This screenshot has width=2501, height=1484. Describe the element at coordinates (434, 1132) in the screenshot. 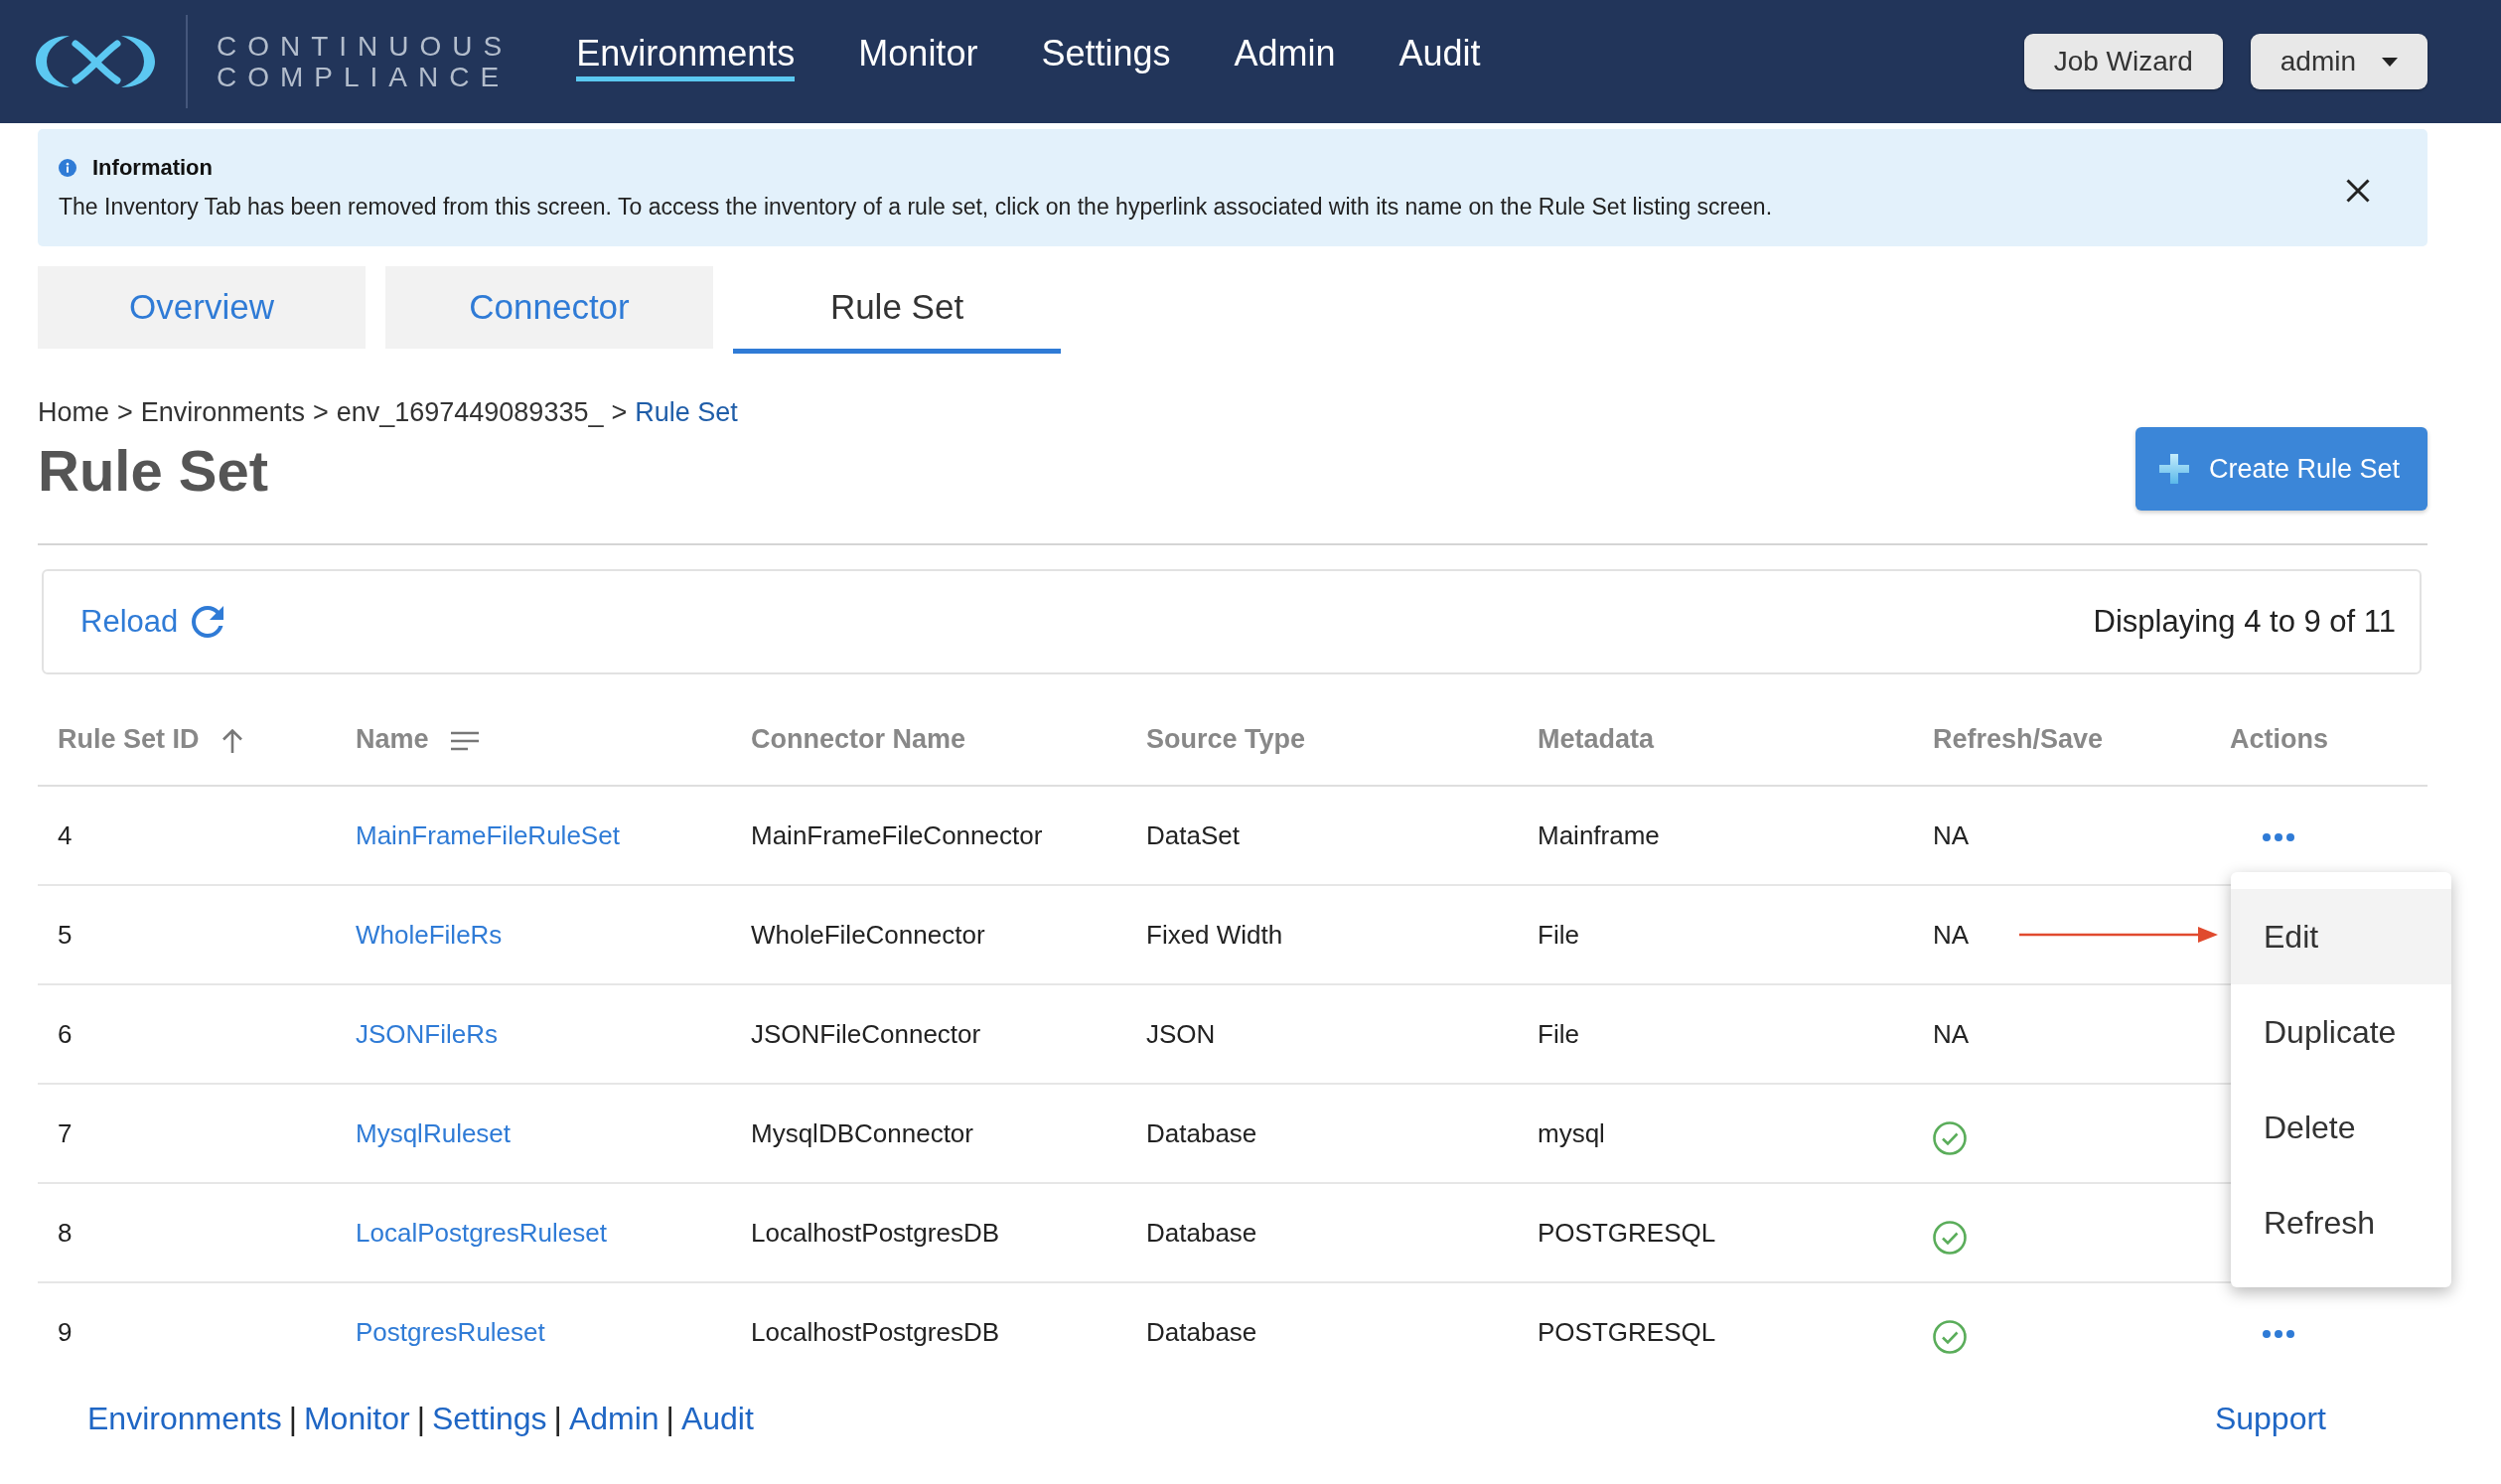

I see `name-link: MysqlRuleset` at that location.